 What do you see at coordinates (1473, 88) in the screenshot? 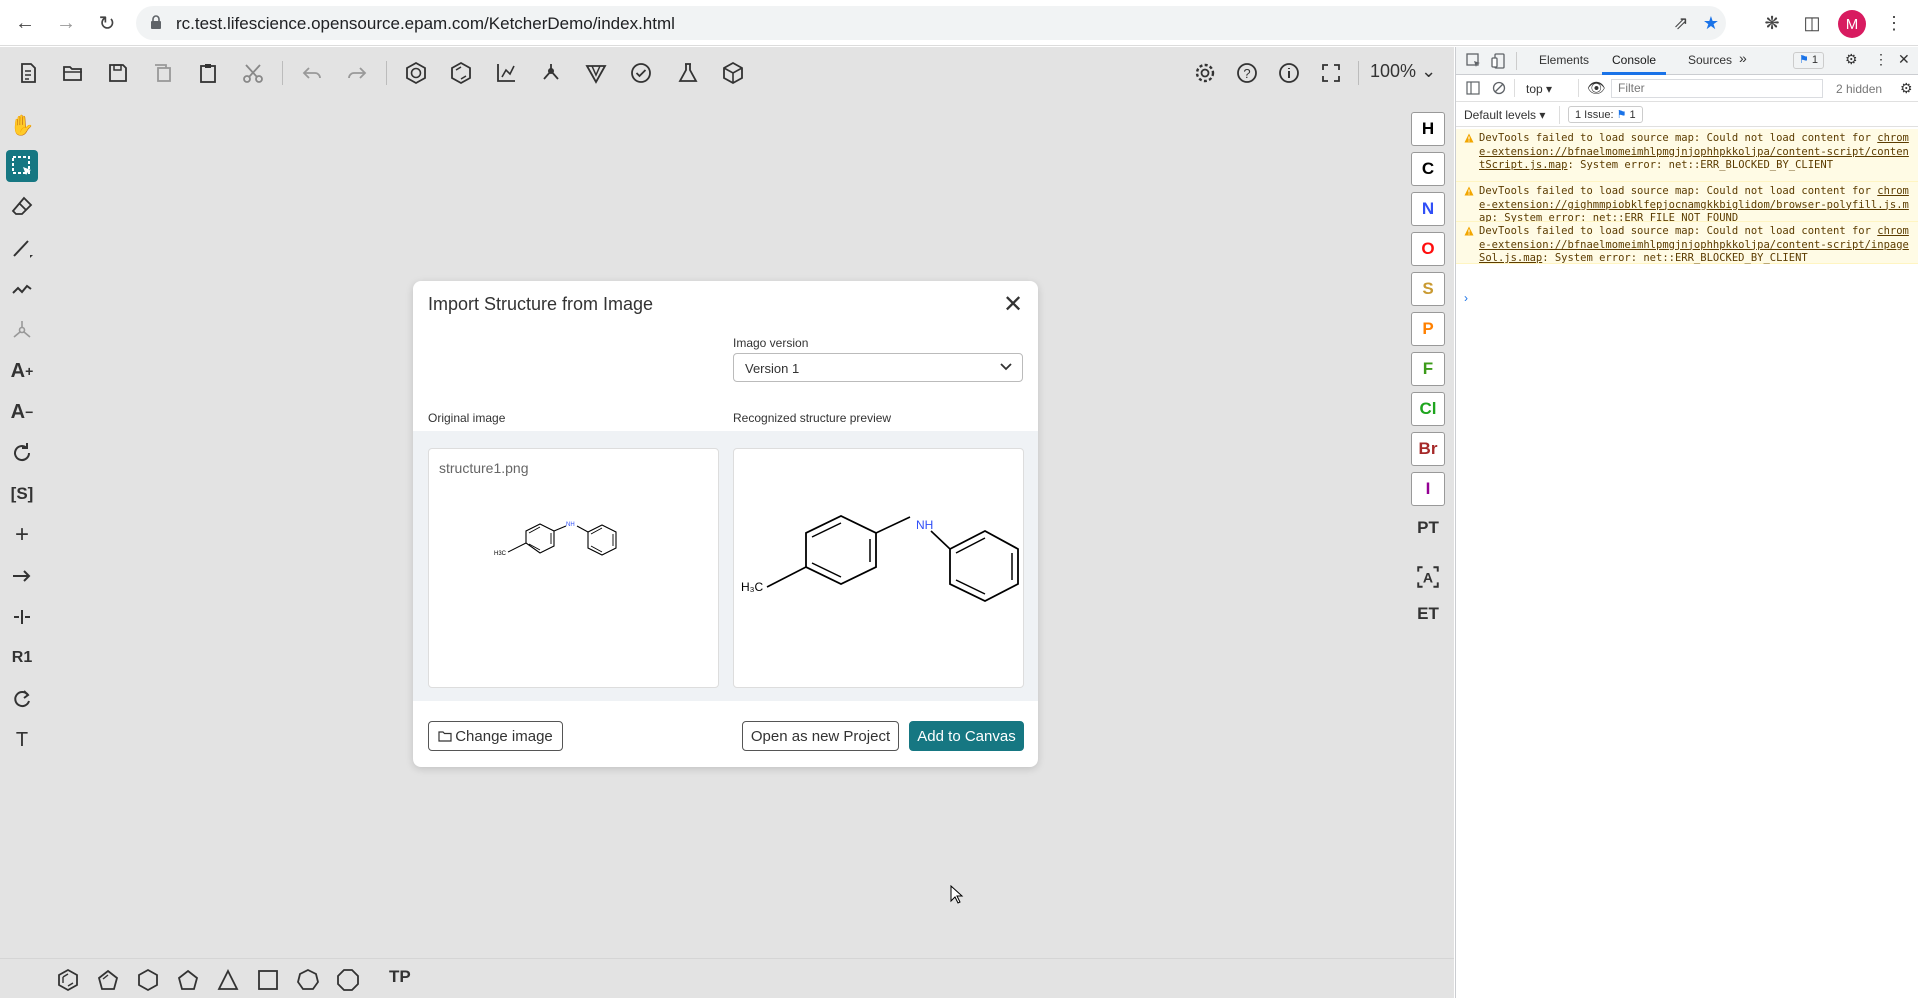
I see `sidebar-toggle-icon` at bounding box center [1473, 88].